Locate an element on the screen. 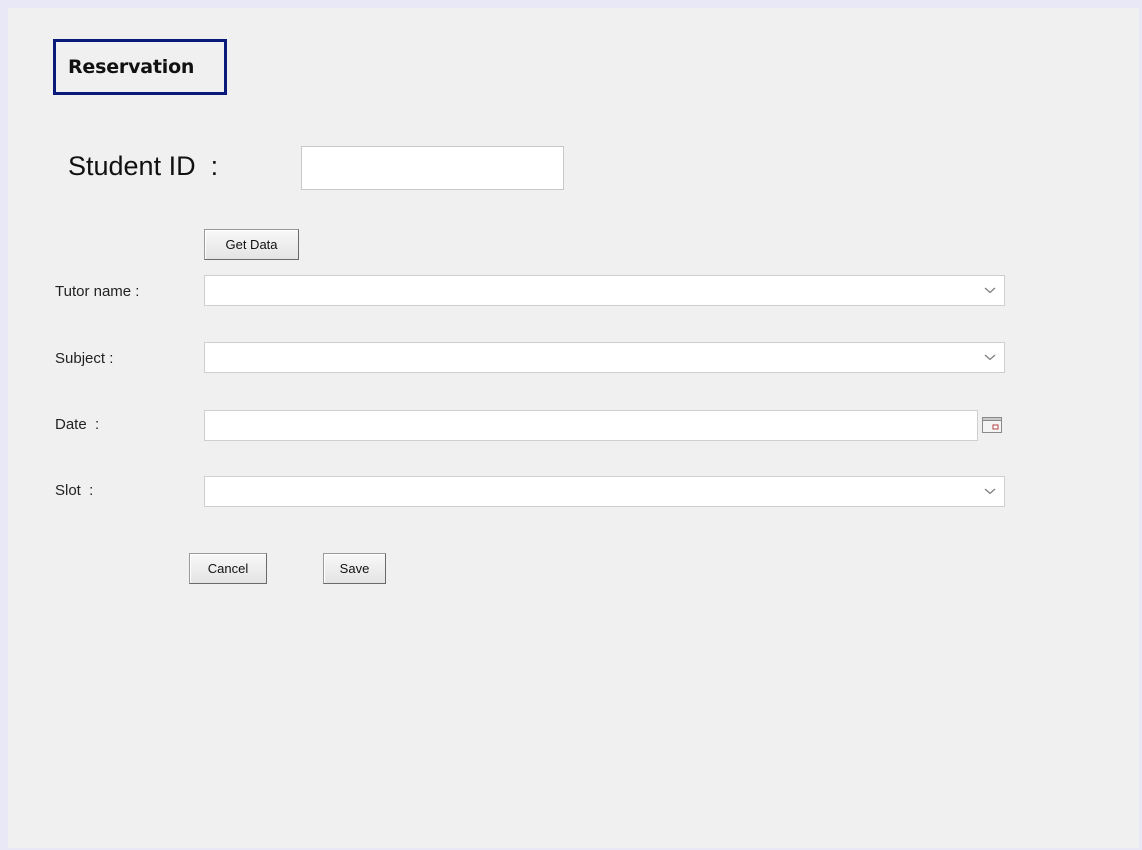 The image size is (1142, 850). get-data-button: Get Data is located at coordinates (251, 244).